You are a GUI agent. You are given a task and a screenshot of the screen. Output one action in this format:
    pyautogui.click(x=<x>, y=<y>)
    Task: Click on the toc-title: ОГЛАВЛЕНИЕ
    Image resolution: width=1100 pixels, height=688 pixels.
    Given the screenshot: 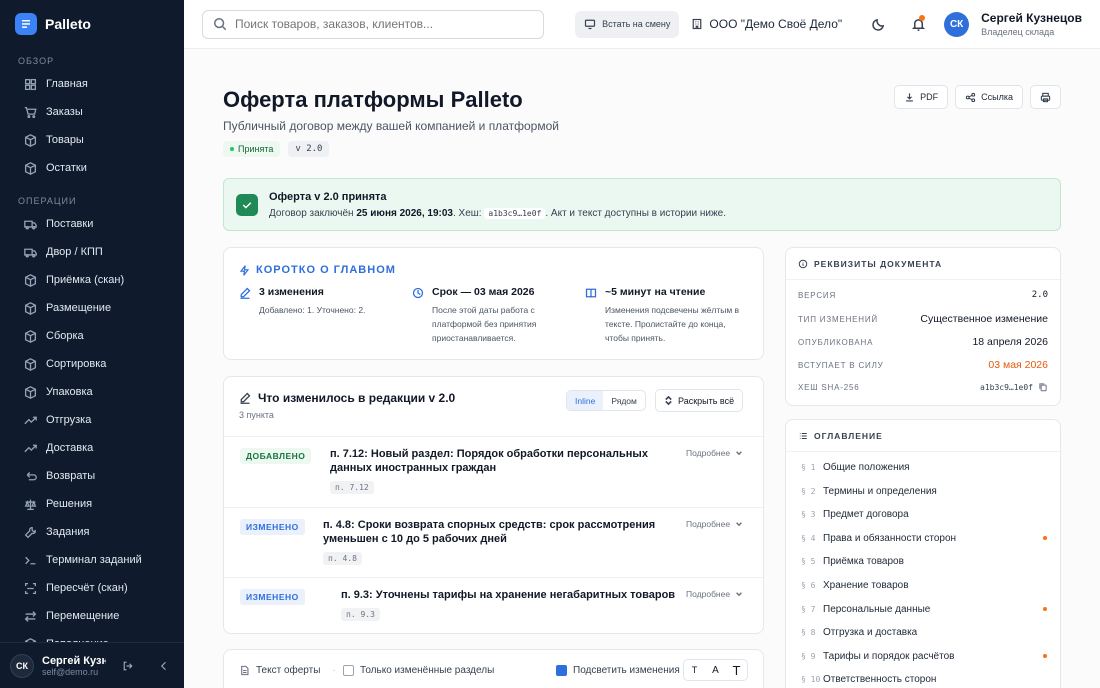 What is the action you would take?
    pyautogui.click(x=840, y=436)
    